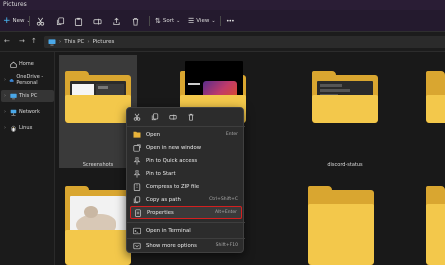  I want to click on sidebar-item-label: Linux, so click(26, 128).